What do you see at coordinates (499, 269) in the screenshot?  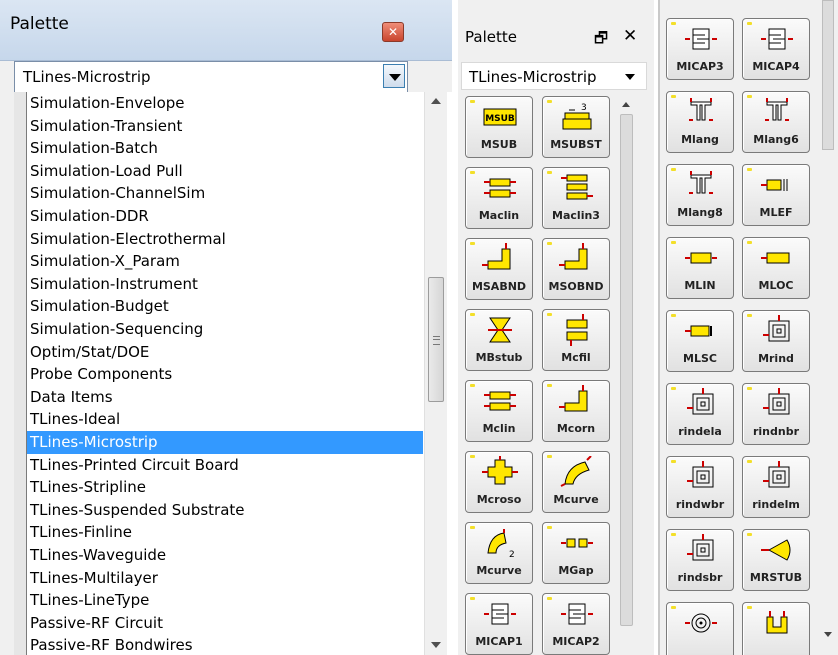 I see `component-tile: MSABND` at bounding box center [499, 269].